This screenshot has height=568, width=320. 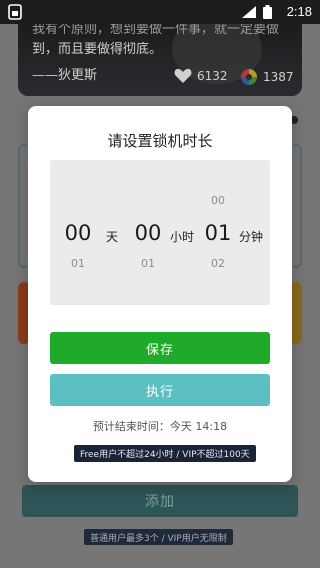 What do you see at coordinates (218, 263) in the screenshot?
I see `minutes-next-value: 02` at bounding box center [218, 263].